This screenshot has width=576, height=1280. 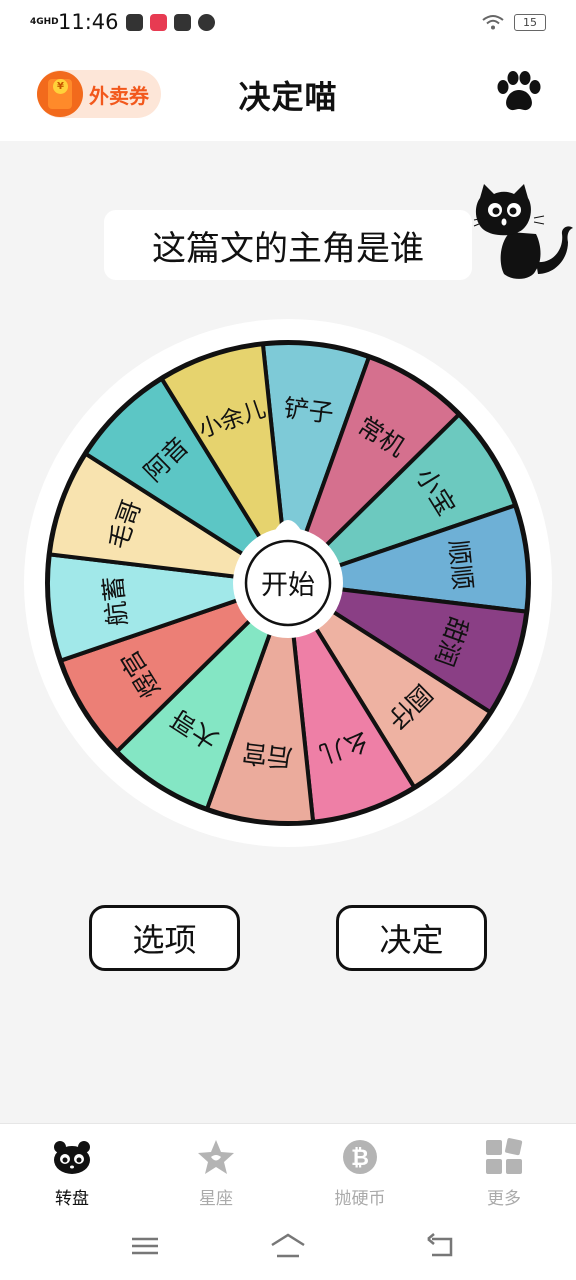 What do you see at coordinates (504, 1199) in the screenshot?
I see `nav-label: 更多` at bounding box center [504, 1199].